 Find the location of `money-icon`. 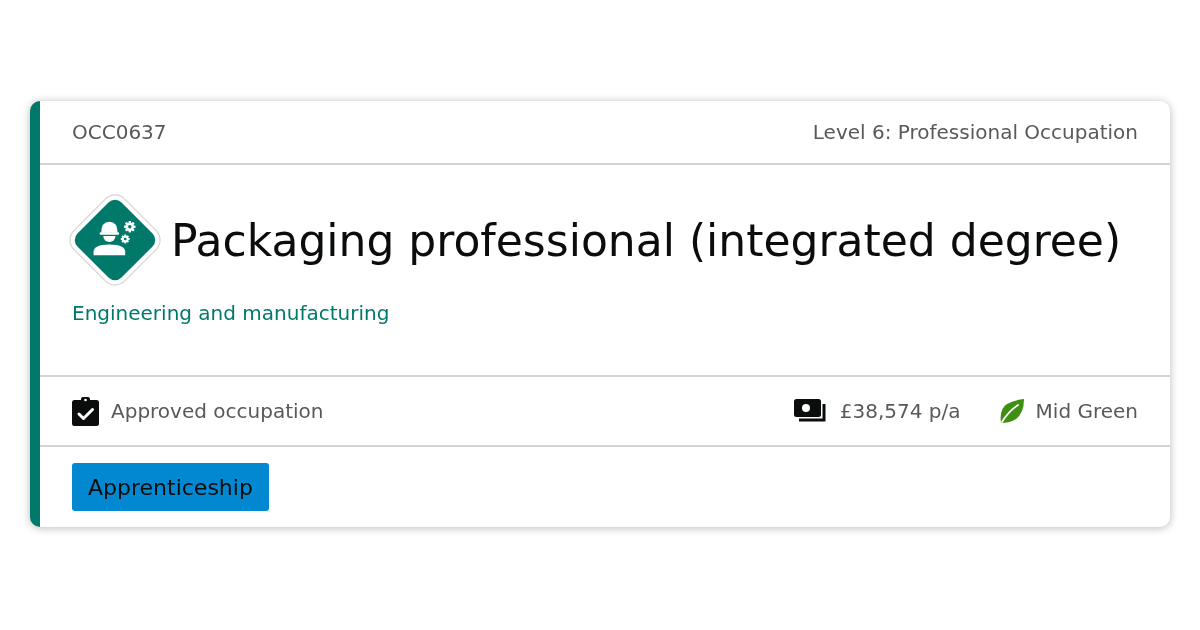

money-icon is located at coordinates (810, 411).